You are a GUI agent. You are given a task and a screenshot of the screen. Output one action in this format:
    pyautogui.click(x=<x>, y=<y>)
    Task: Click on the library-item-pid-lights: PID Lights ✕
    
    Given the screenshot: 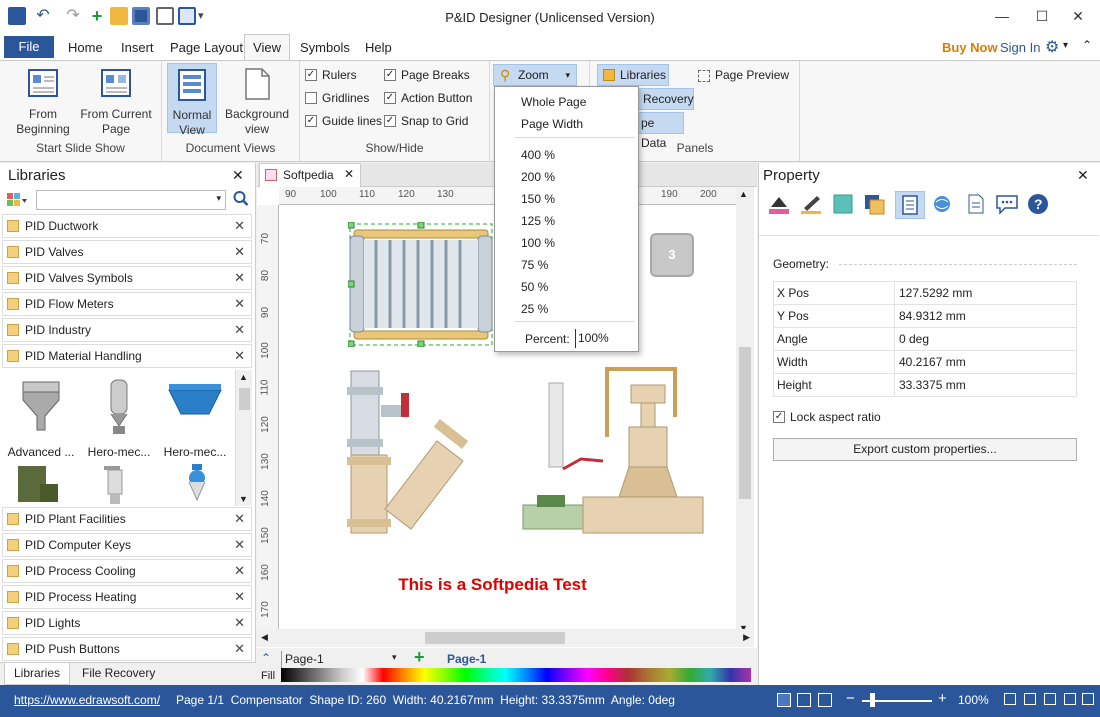 What is the action you would take?
    pyautogui.click(x=127, y=623)
    